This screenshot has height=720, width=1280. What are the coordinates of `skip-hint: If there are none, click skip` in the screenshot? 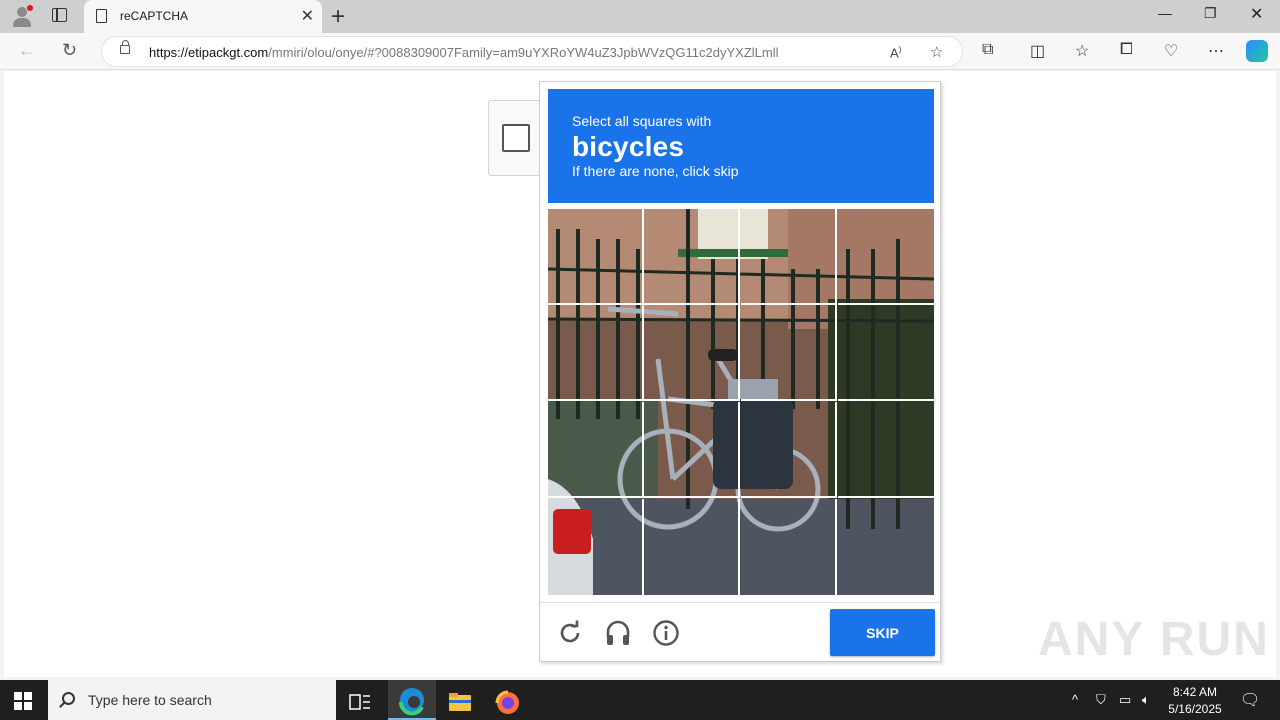 It's located at (655, 171).